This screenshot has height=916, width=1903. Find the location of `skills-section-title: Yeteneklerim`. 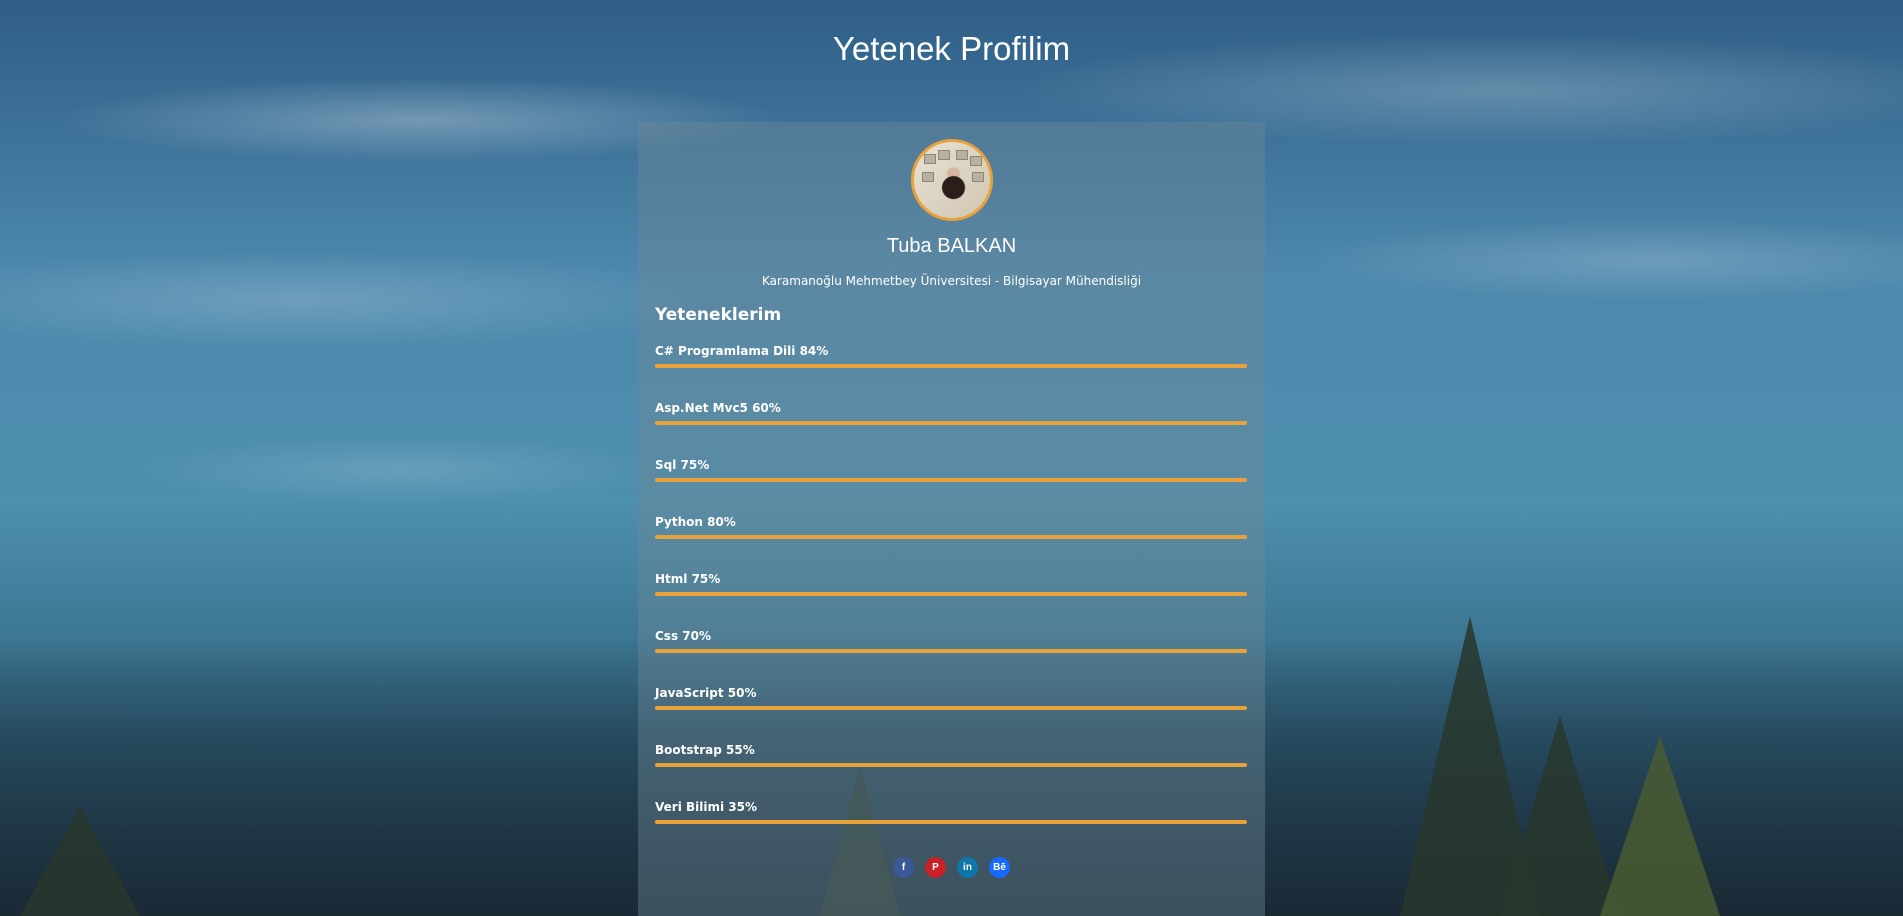

skills-section-title: Yeteneklerim is located at coordinates (718, 315).